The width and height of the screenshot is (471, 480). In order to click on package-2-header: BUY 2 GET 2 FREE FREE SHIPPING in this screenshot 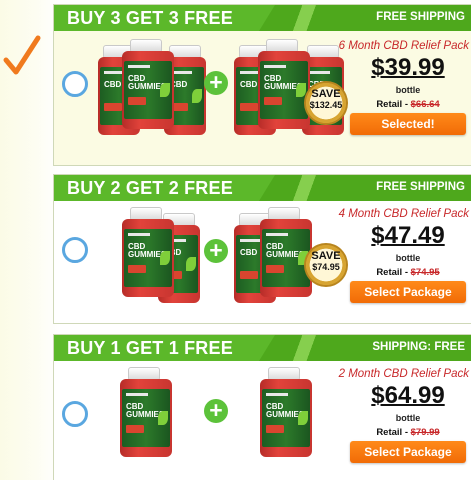, I will do `click(262, 188)`.